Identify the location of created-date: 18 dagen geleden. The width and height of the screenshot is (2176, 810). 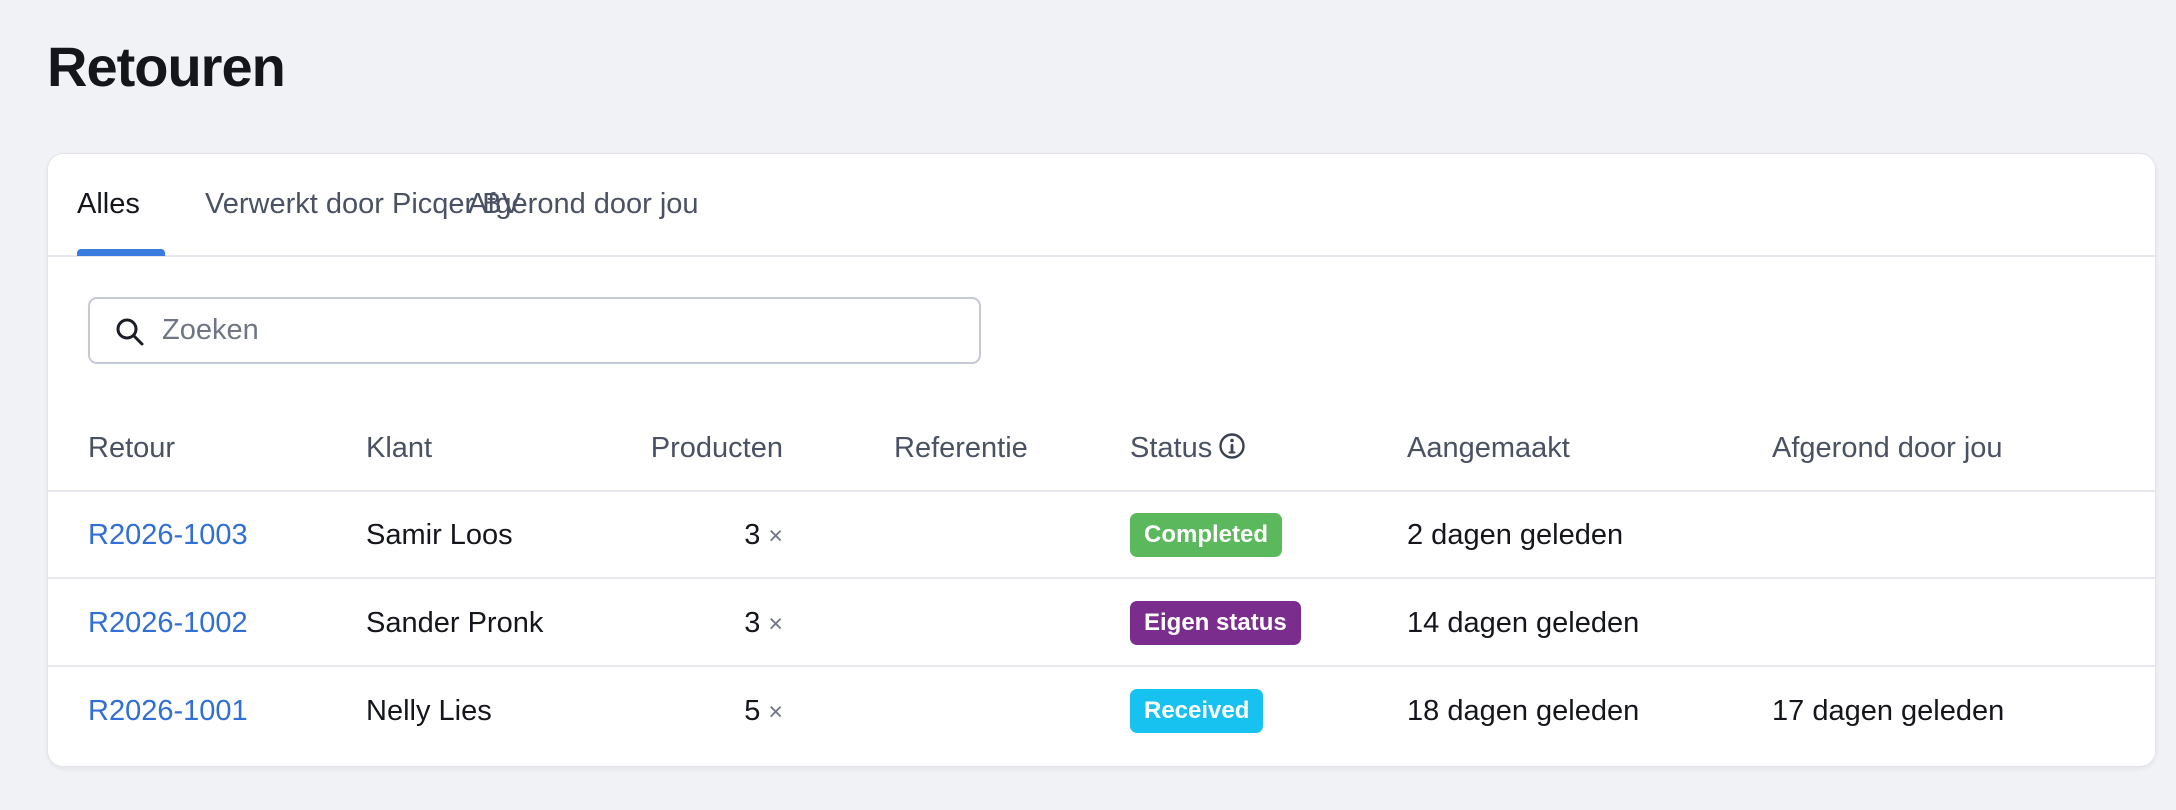
(1523, 711).